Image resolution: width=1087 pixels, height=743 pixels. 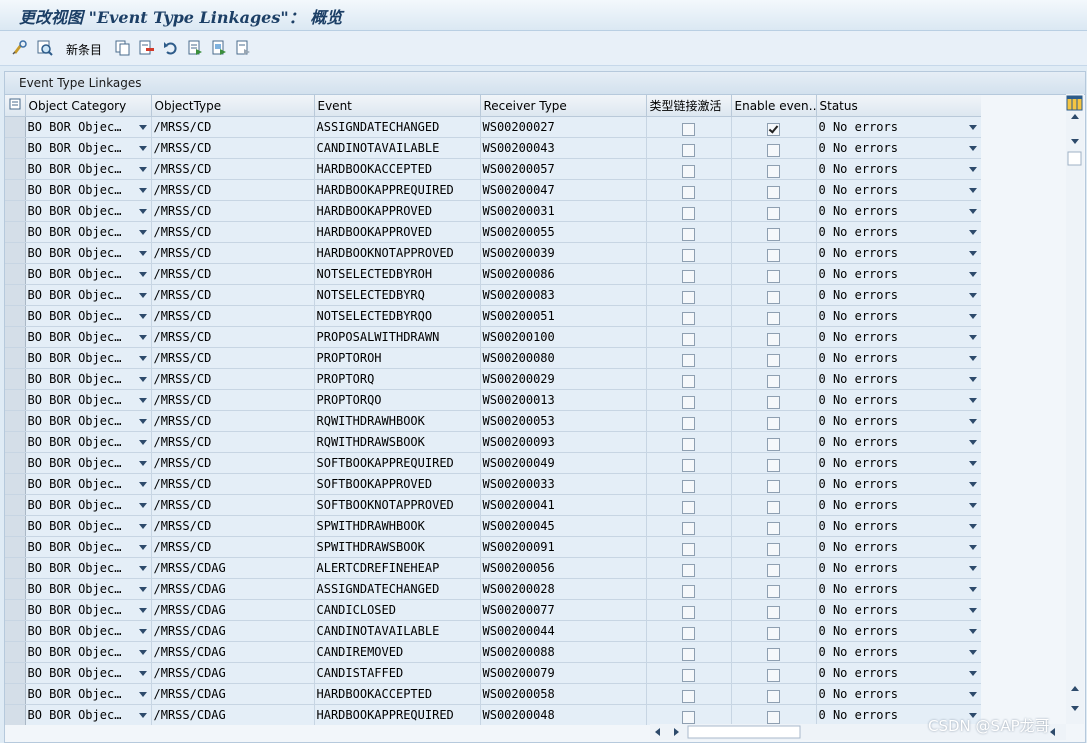 What do you see at coordinates (563, 505) in the screenshot?
I see `receiver-type-cell: WS00200041` at bounding box center [563, 505].